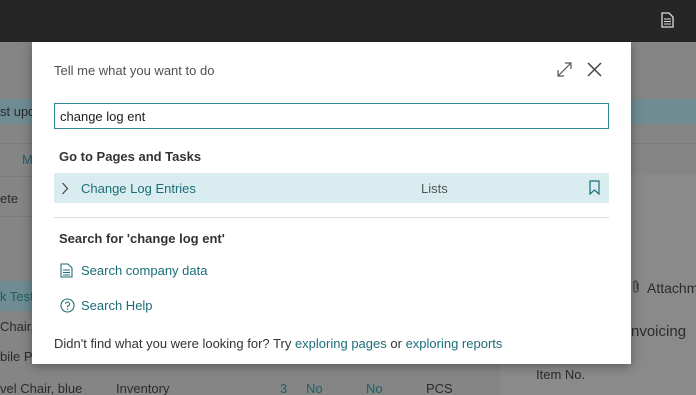  Describe the element at coordinates (331, 116) in the screenshot. I see `search-input` at that location.